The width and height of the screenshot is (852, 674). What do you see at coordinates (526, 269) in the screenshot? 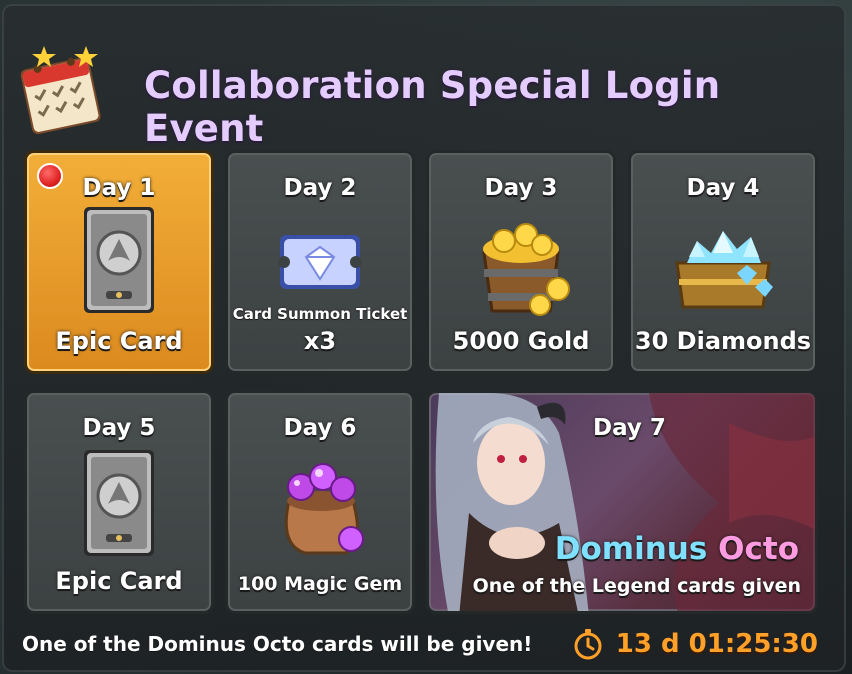
I see `gold-bucket-icon` at bounding box center [526, 269].